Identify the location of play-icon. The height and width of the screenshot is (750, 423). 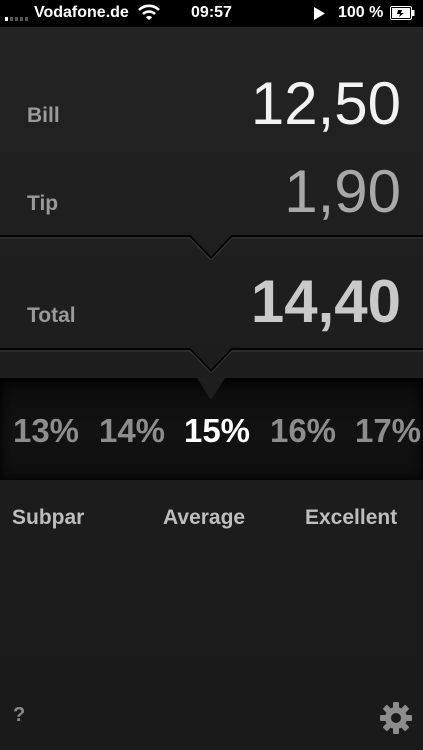
(319, 13).